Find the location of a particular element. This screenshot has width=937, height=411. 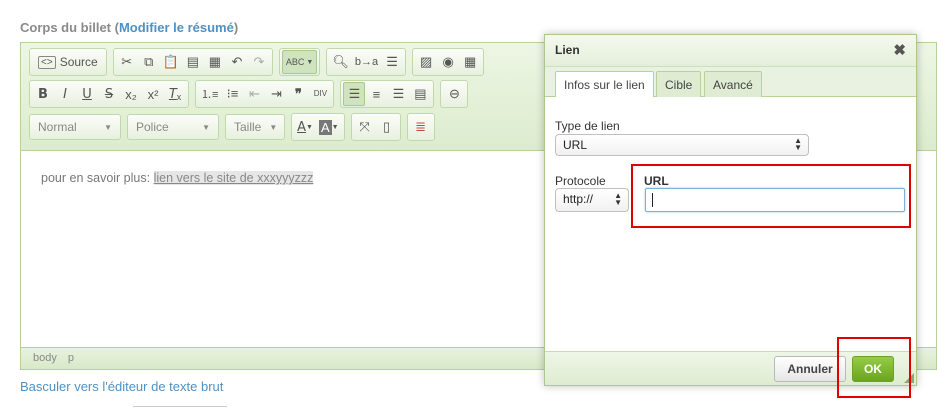

underline-button: U is located at coordinates (87, 94).